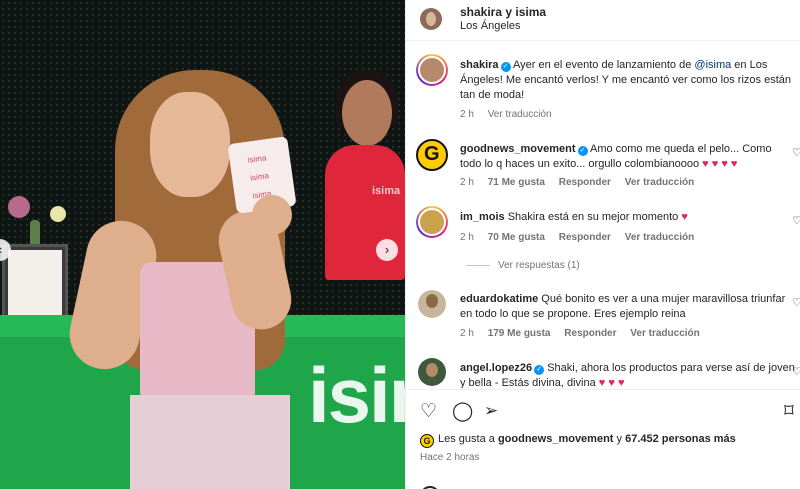 The height and width of the screenshot is (489, 800). I want to click on comment-likes: 179 Me gusta, so click(519, 333).